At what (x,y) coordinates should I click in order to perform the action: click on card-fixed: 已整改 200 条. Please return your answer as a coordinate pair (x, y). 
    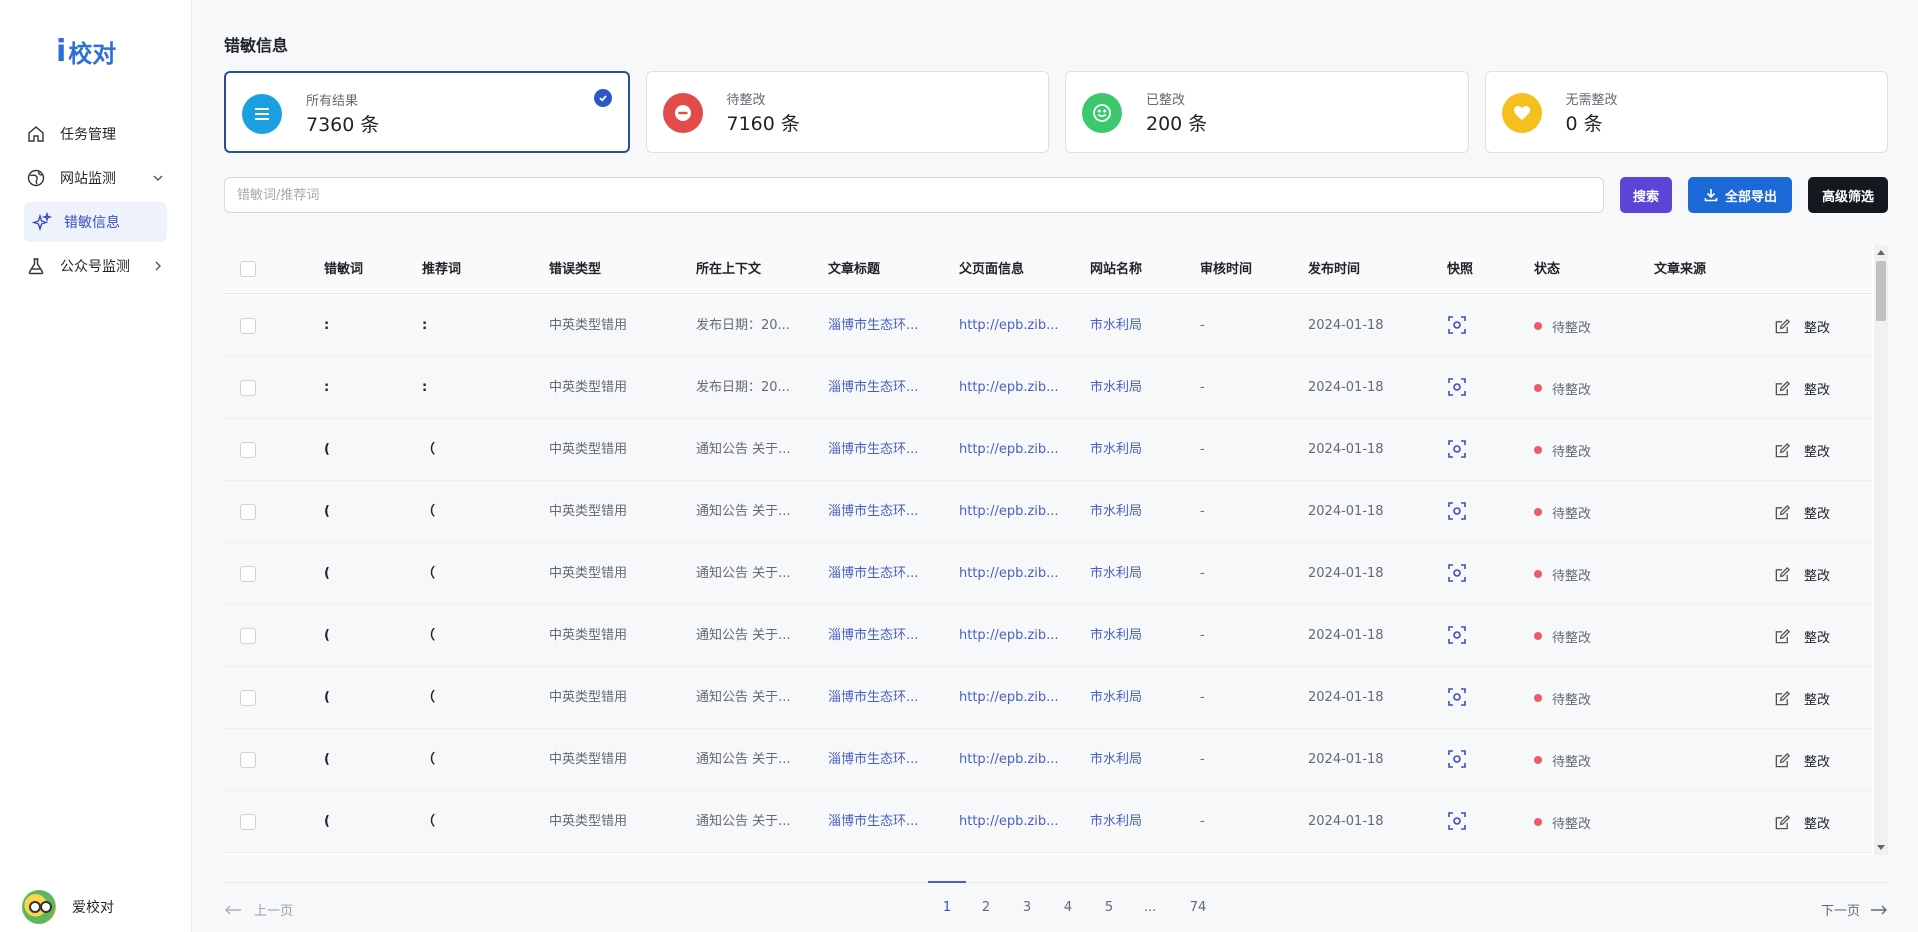
    Looking at the image, I should click on (1267, 112).